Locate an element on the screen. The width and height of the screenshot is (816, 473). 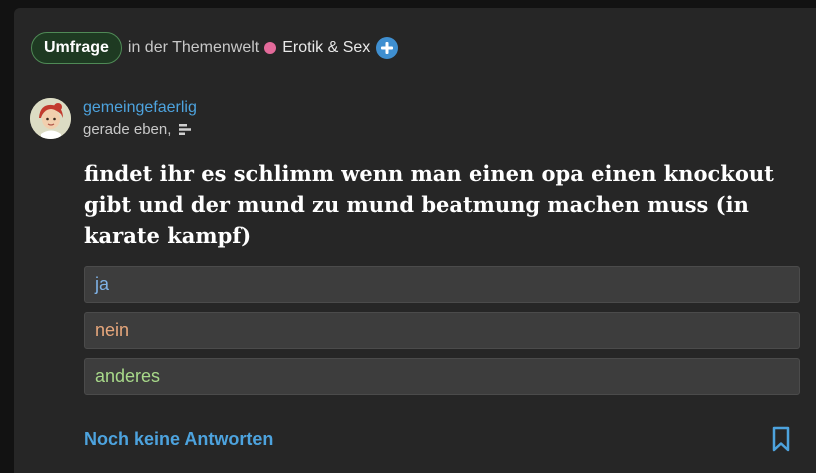
poll-option-label: anderes is located at coordinates (128, 376).